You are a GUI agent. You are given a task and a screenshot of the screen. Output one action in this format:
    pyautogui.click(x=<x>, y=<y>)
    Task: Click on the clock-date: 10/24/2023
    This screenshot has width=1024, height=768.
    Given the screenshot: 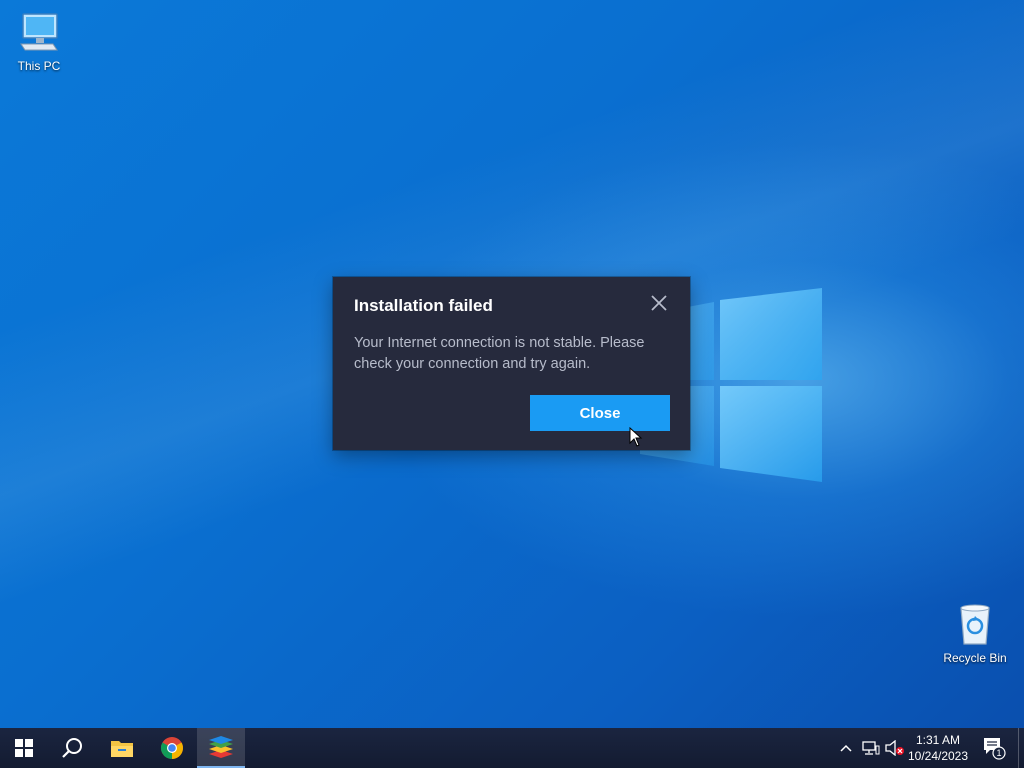 What is the action you would take?
    pyautogui.click(x=938, y=756)
    